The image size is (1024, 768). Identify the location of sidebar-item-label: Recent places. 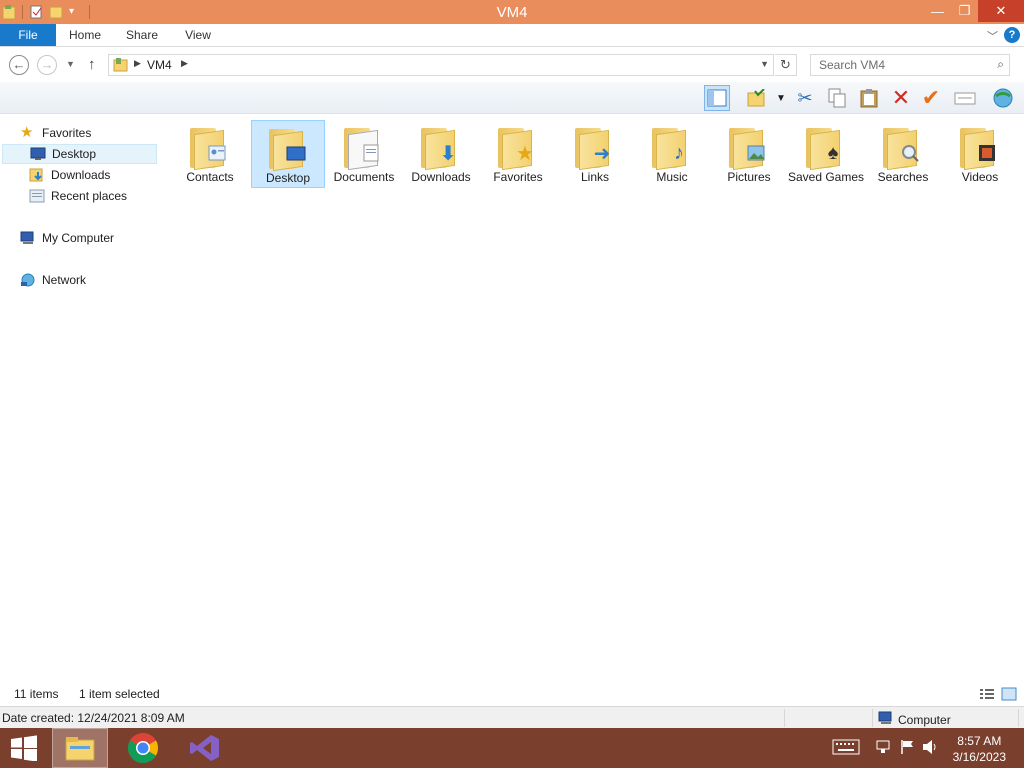
(89, 196).